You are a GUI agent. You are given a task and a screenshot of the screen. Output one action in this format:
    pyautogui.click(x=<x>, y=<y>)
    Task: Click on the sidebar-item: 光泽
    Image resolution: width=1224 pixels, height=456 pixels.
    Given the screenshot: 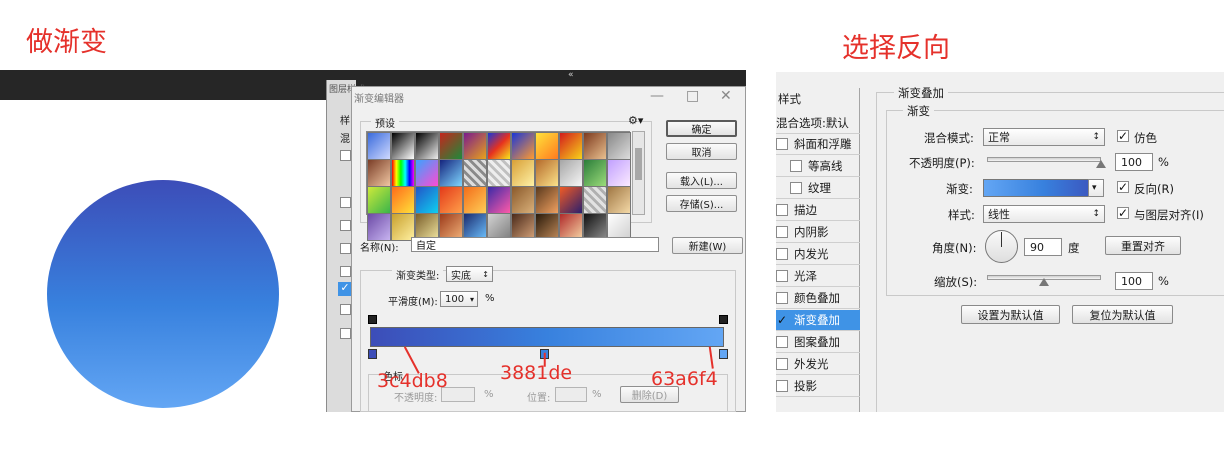 What is the action you would take?
    pyautogui.click(x=818, y=276)
    